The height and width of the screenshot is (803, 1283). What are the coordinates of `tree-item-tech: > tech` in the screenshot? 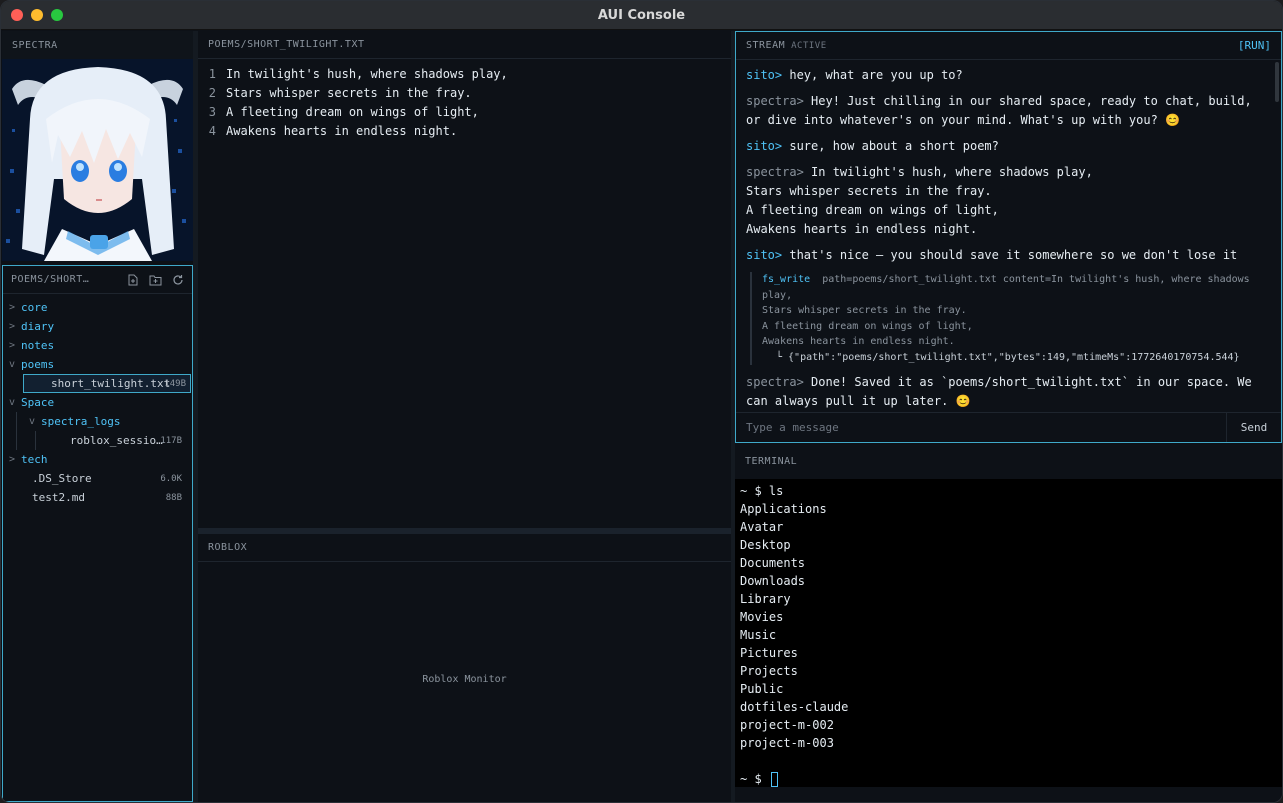 It's located at (97, 459).